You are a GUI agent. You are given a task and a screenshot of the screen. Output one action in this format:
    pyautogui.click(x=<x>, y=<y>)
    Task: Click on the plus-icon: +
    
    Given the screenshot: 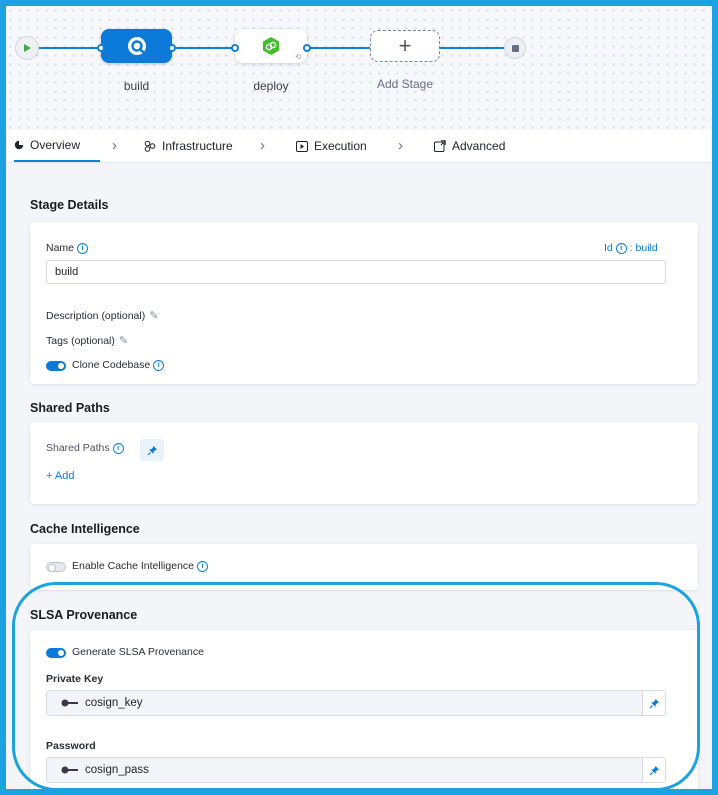 What is the action you would take?
    pyautogui.click(x=405, y=45)
    